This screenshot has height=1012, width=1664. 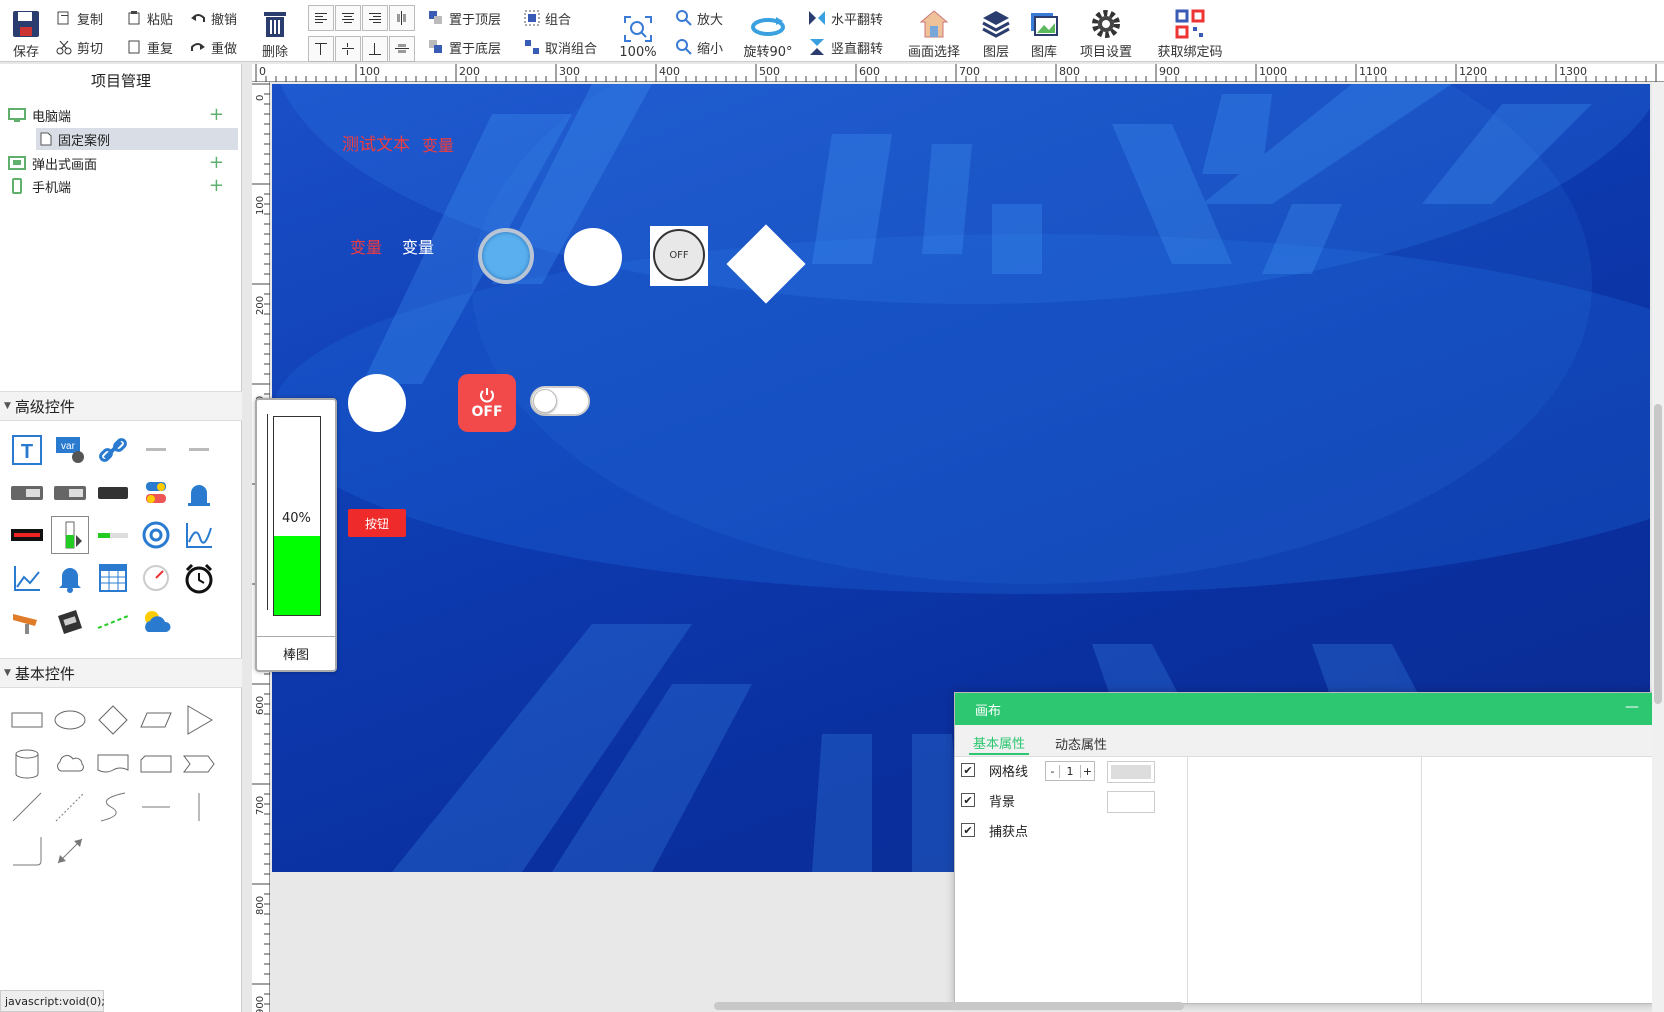 What do you see at coordinates (213, 18) in the screenshot?
I see `undo-button: 撤销` at bounding box center [213, 18].